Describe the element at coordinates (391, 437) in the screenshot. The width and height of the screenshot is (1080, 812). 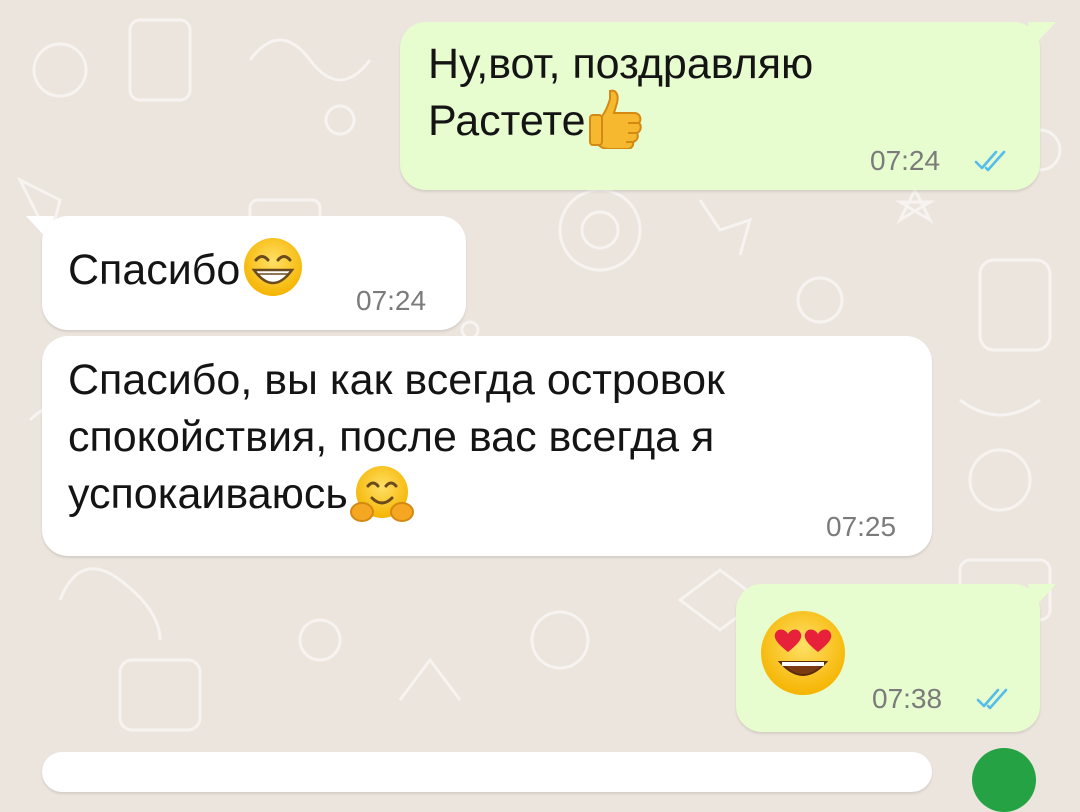
I see `message-text-line: спокойствия, после вас всегда я` at that location.